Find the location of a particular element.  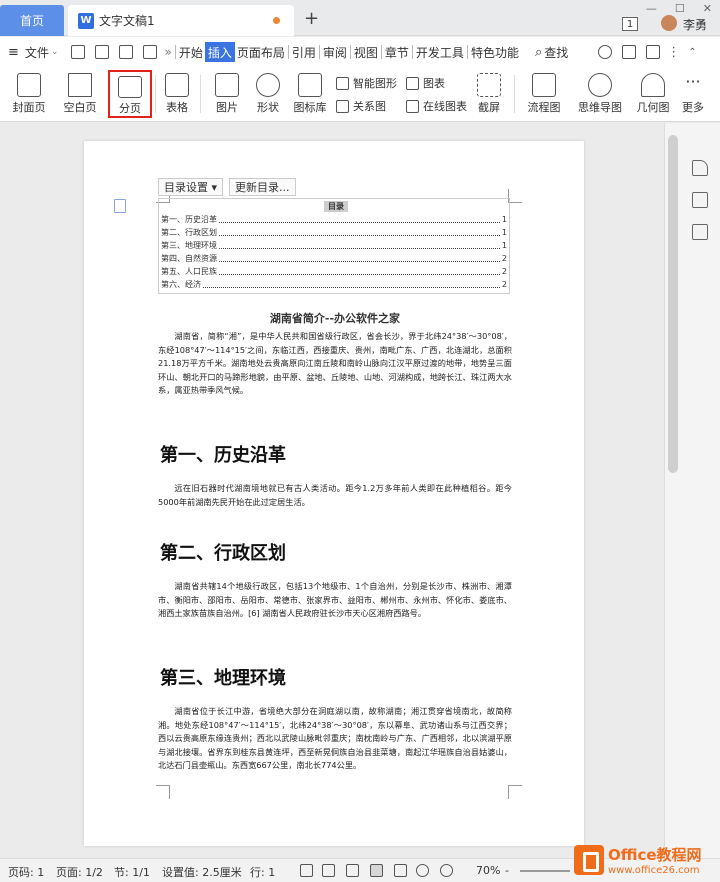

maximize-icon: ☐ is located at coordinates (680, 8).